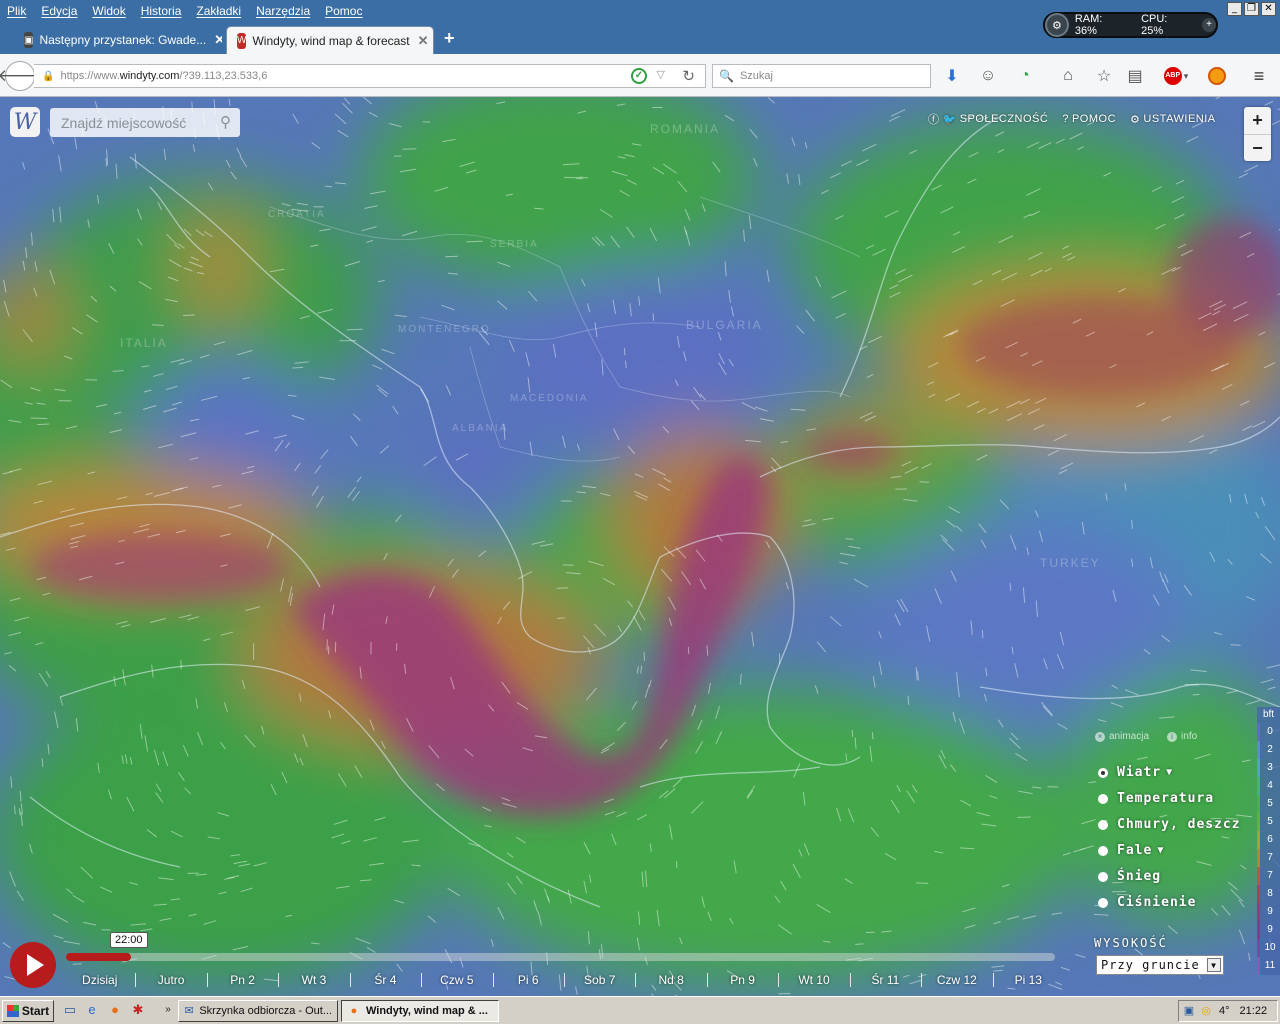  What do you see at coordinates (138, 1010) in the screenshot?
I see `app-icon: ✱` at bounding box center [138, 1010].